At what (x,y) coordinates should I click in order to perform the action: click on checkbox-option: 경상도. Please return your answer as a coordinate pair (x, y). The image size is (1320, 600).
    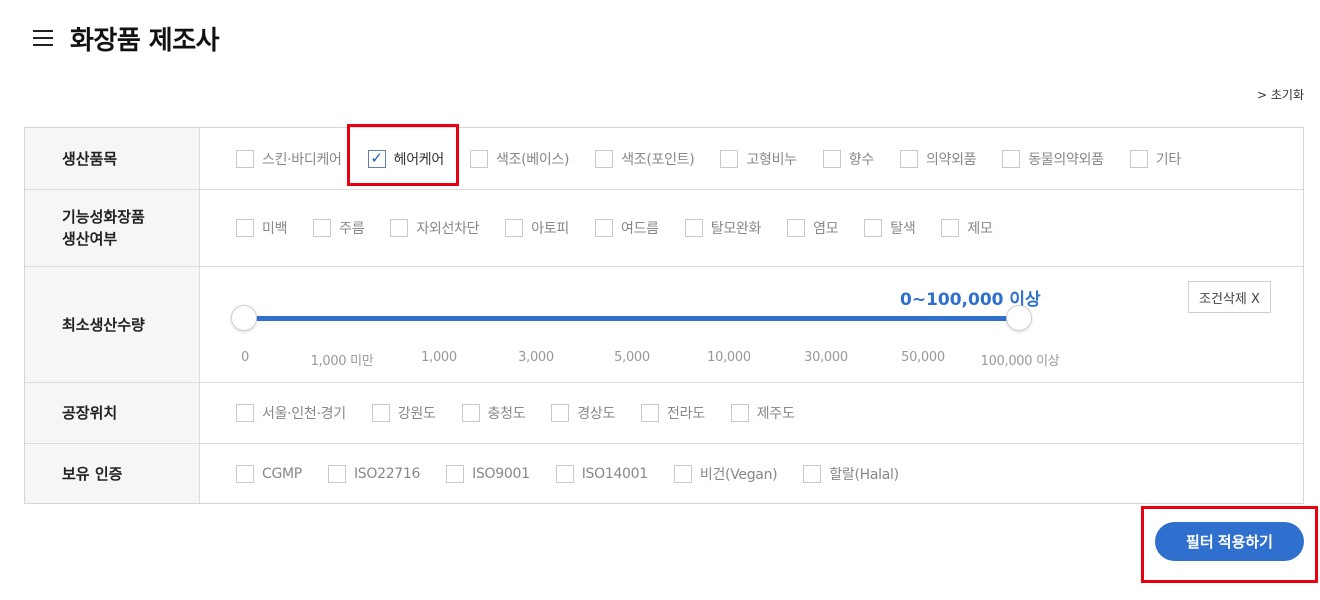
    Looking at the image, I should click on (583, 413).